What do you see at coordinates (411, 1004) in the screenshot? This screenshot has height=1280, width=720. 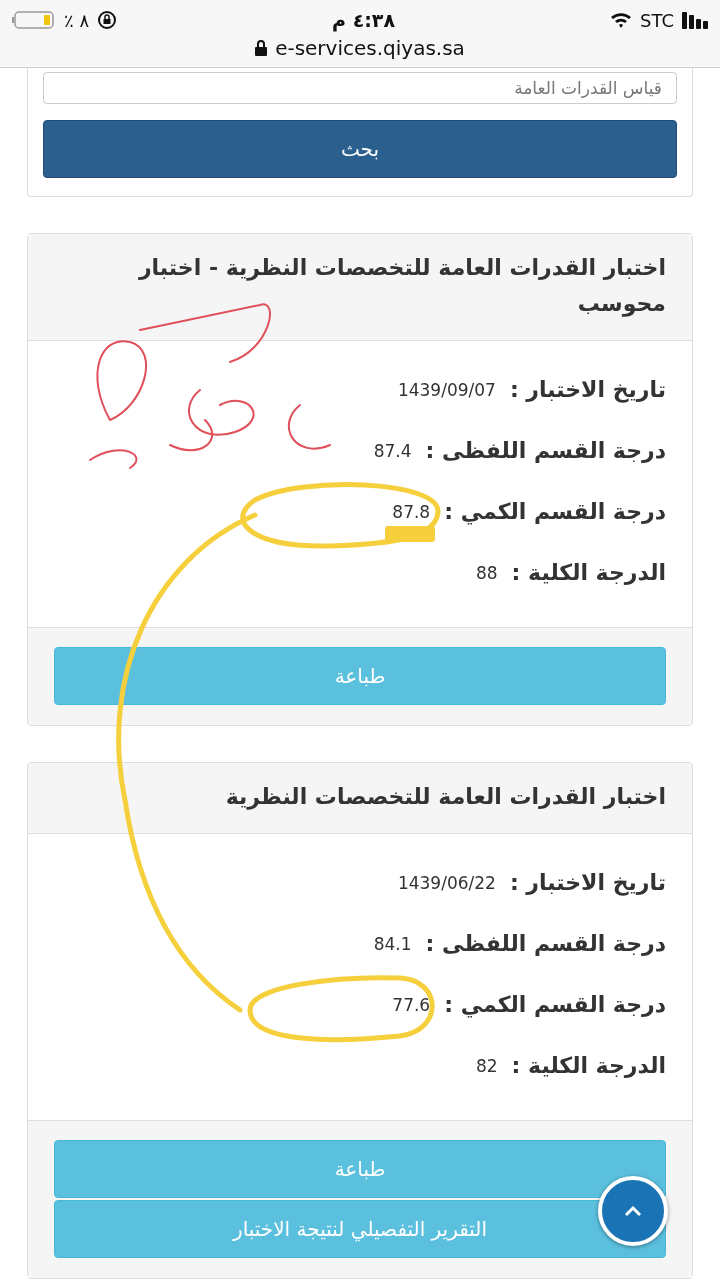 I see `field-value: 77.6` at bounding box center [411, 1004].